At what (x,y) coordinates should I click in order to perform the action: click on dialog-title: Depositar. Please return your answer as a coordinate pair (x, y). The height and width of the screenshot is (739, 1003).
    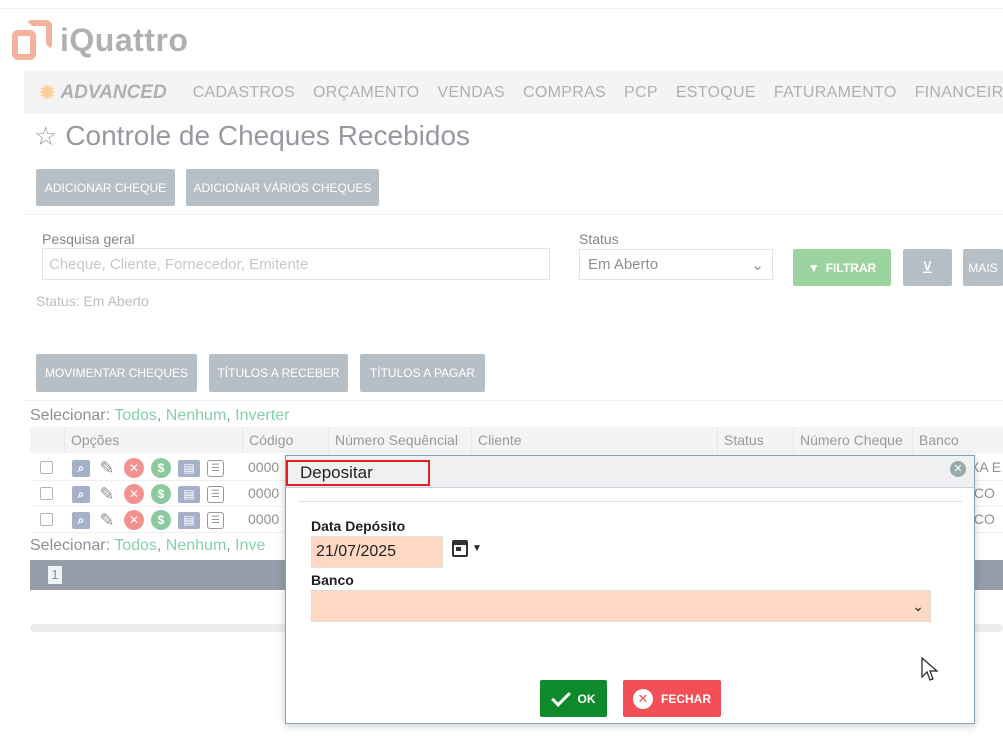
    Looking at the image, I should click on (358, 473).